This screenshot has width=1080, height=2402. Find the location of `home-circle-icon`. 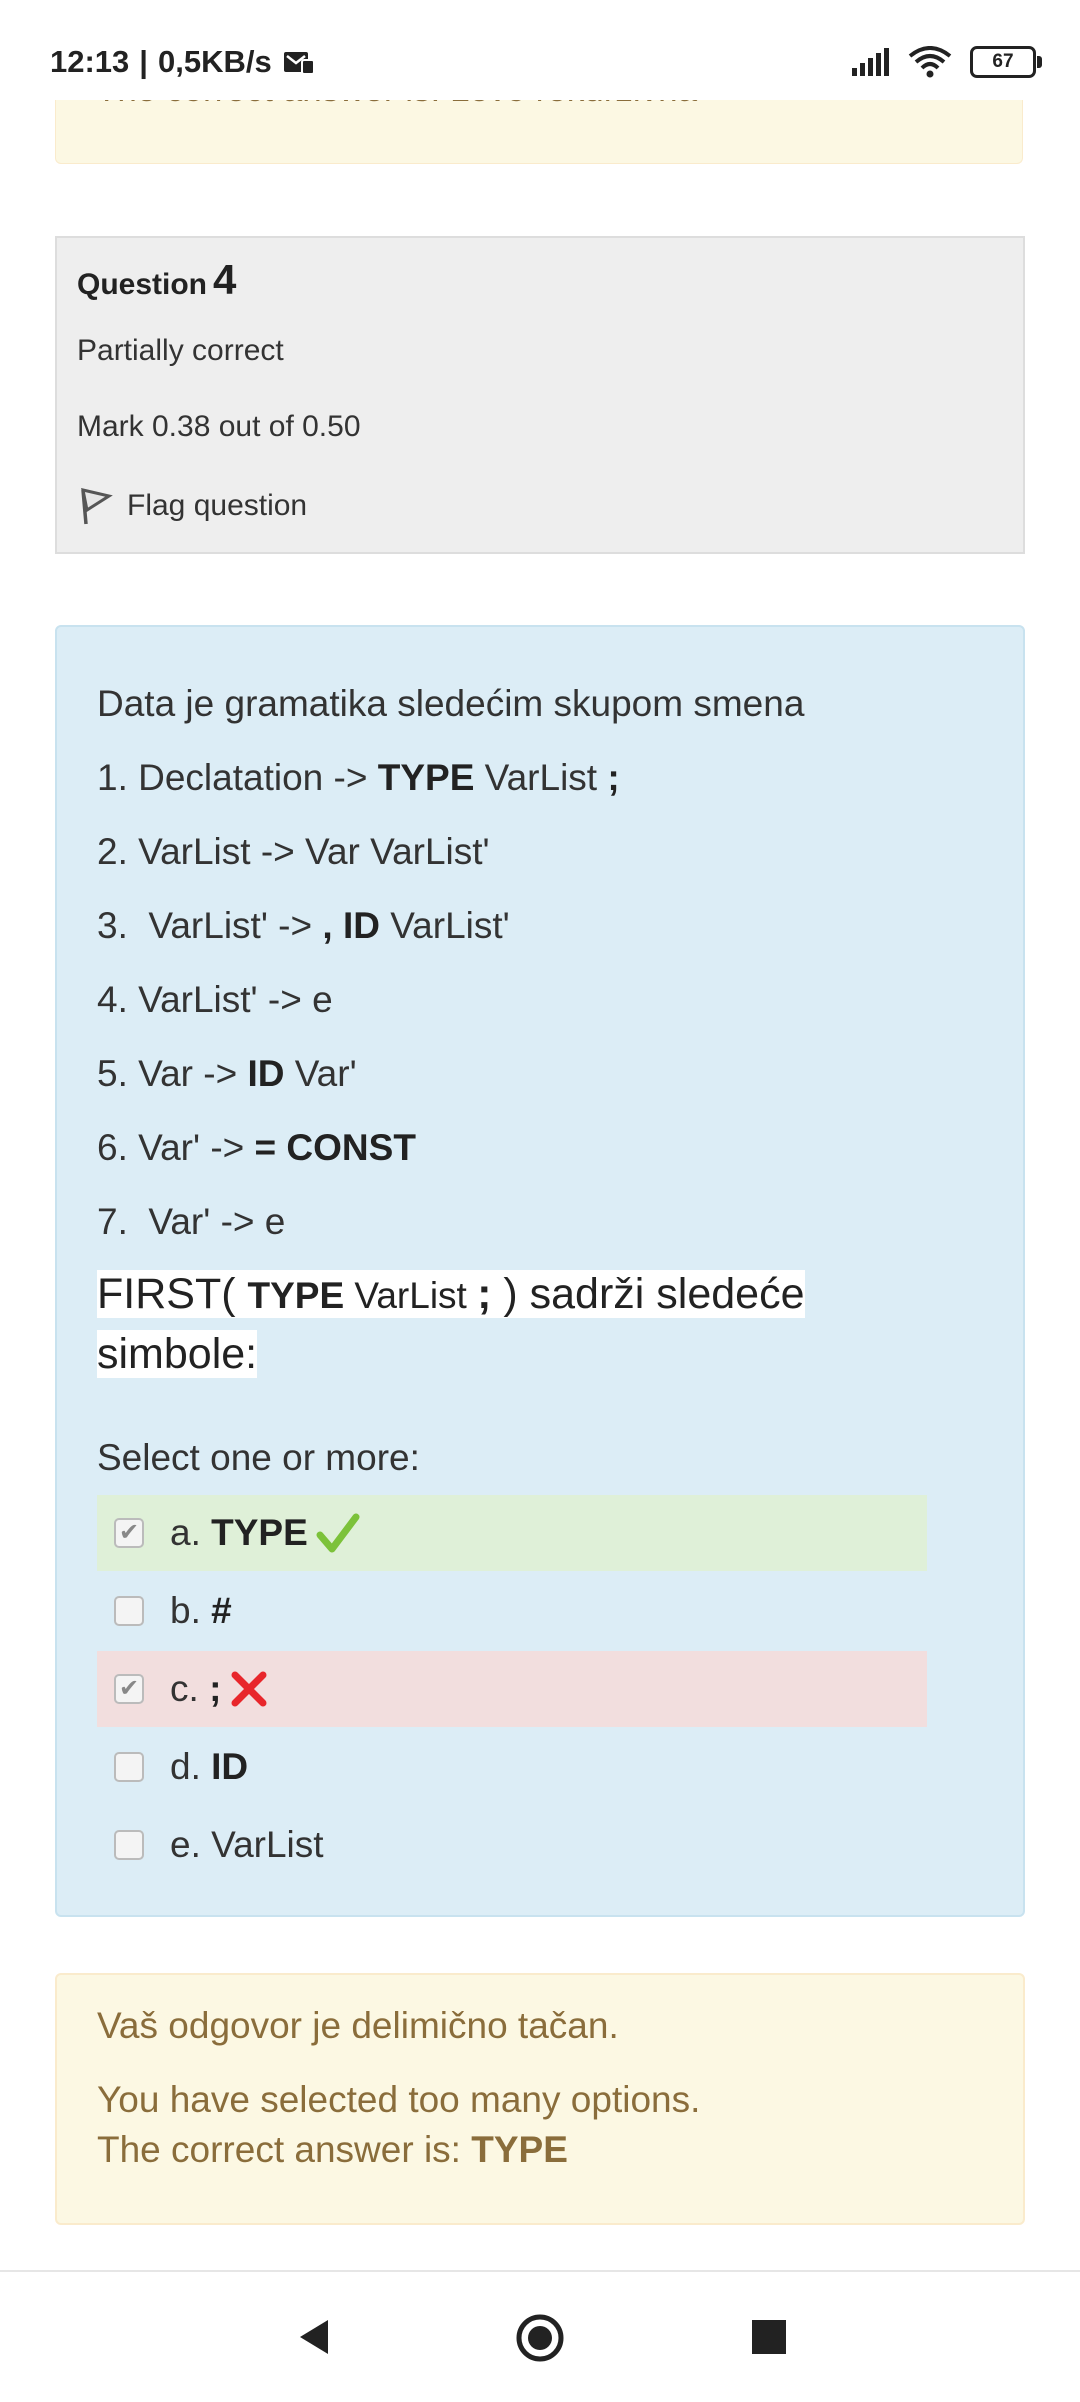

home-circle-icon is located at coordinates (540, 2338).